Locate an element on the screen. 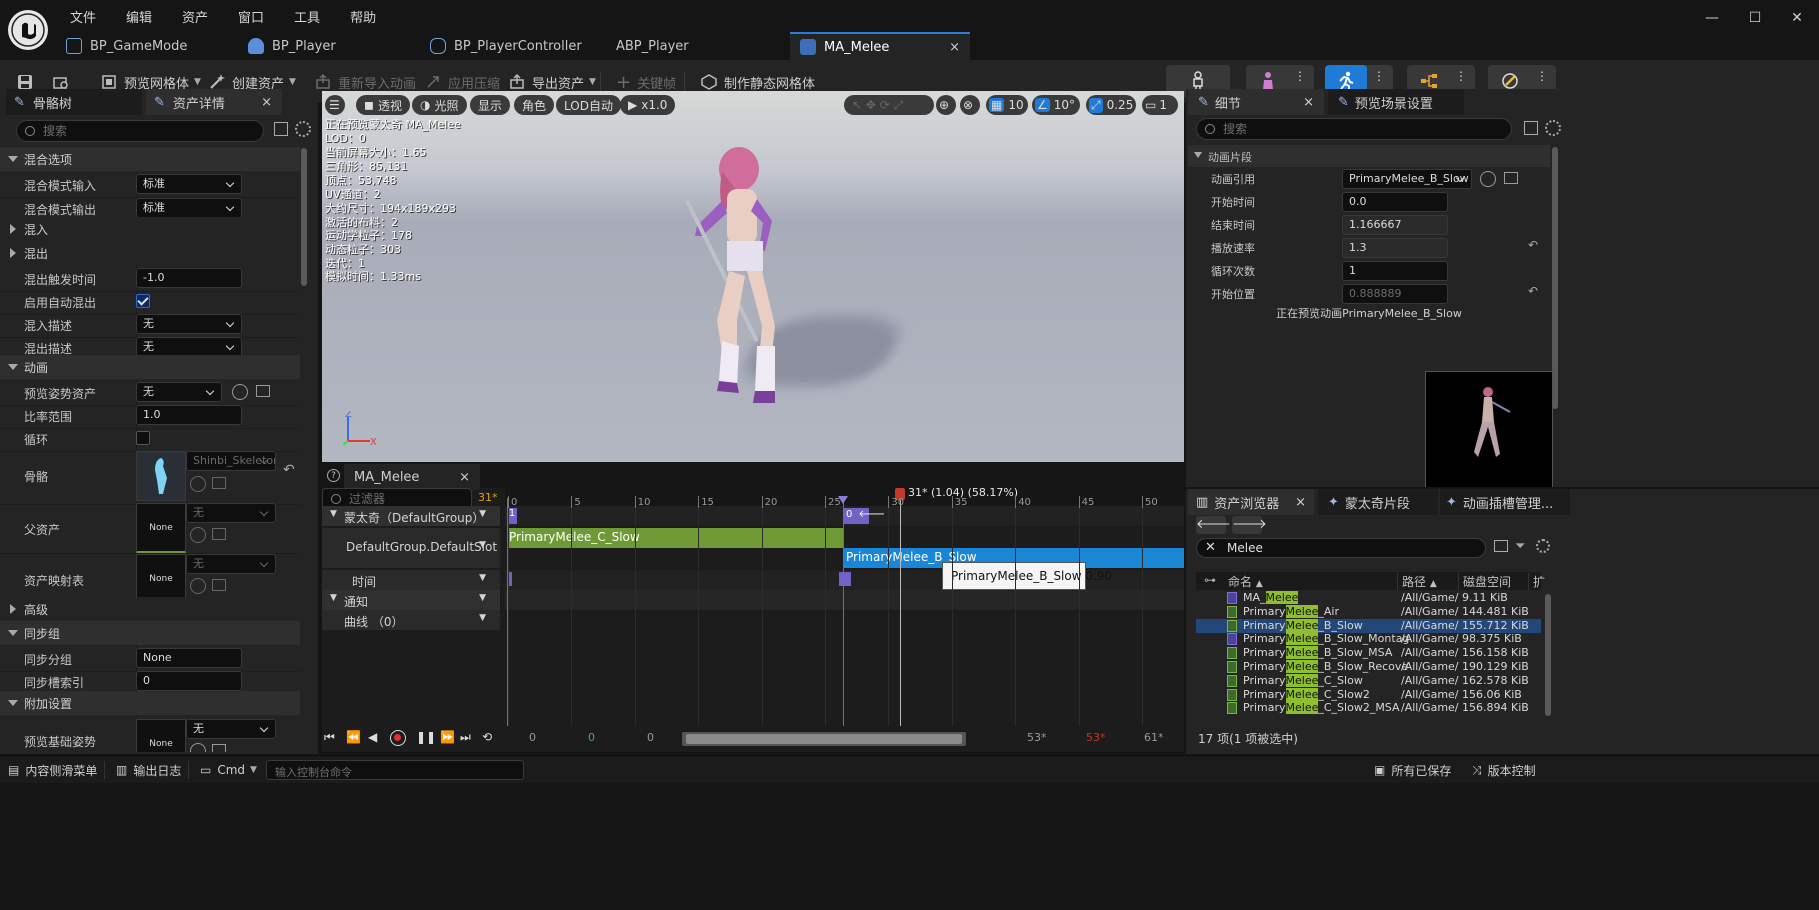 This screenshot has width=1819, height=910. skeleton-dropdown: Shinbi_Skeleton is located at coordinates (231, 461).